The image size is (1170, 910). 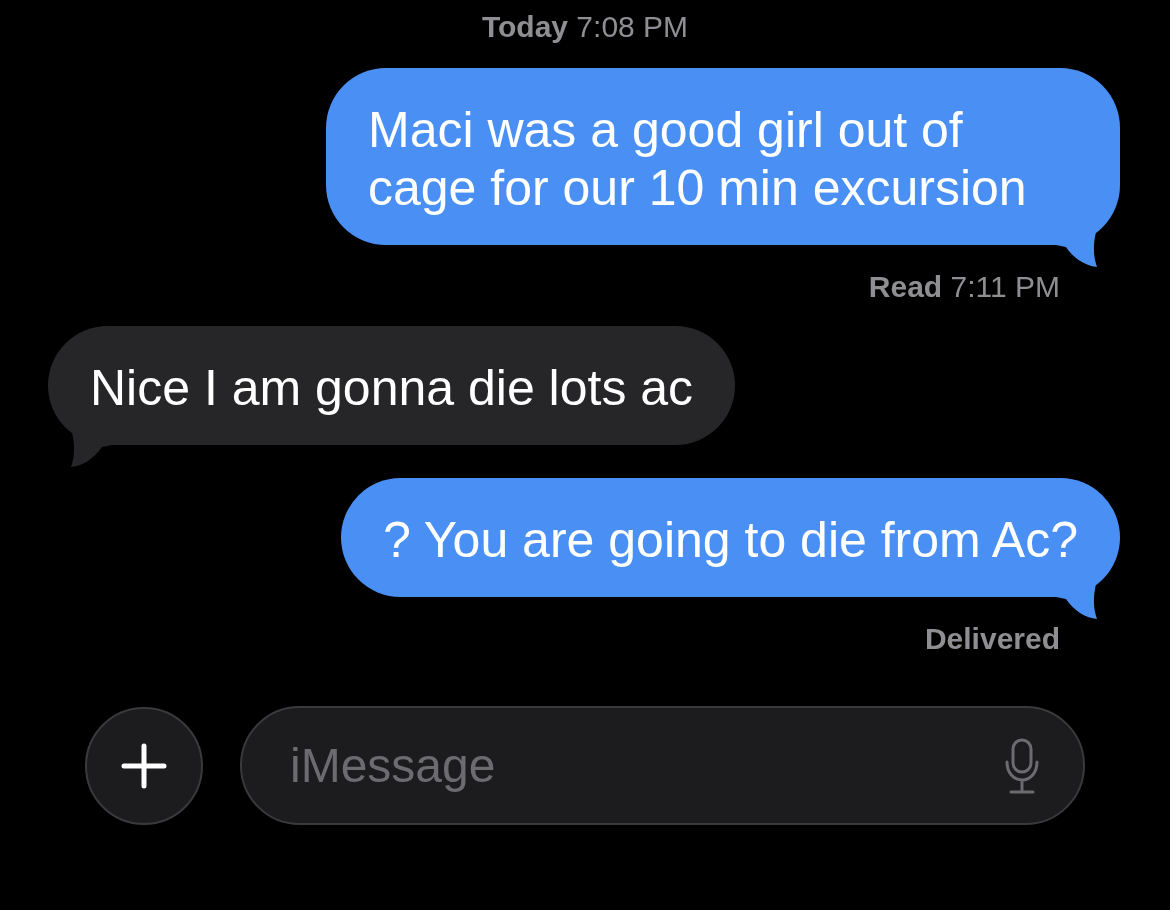 What do you see at coordinates (964, 287) in the screenshot?
I see `delivery-status: Read 7:11 PM` at bounding box center [964, 287].